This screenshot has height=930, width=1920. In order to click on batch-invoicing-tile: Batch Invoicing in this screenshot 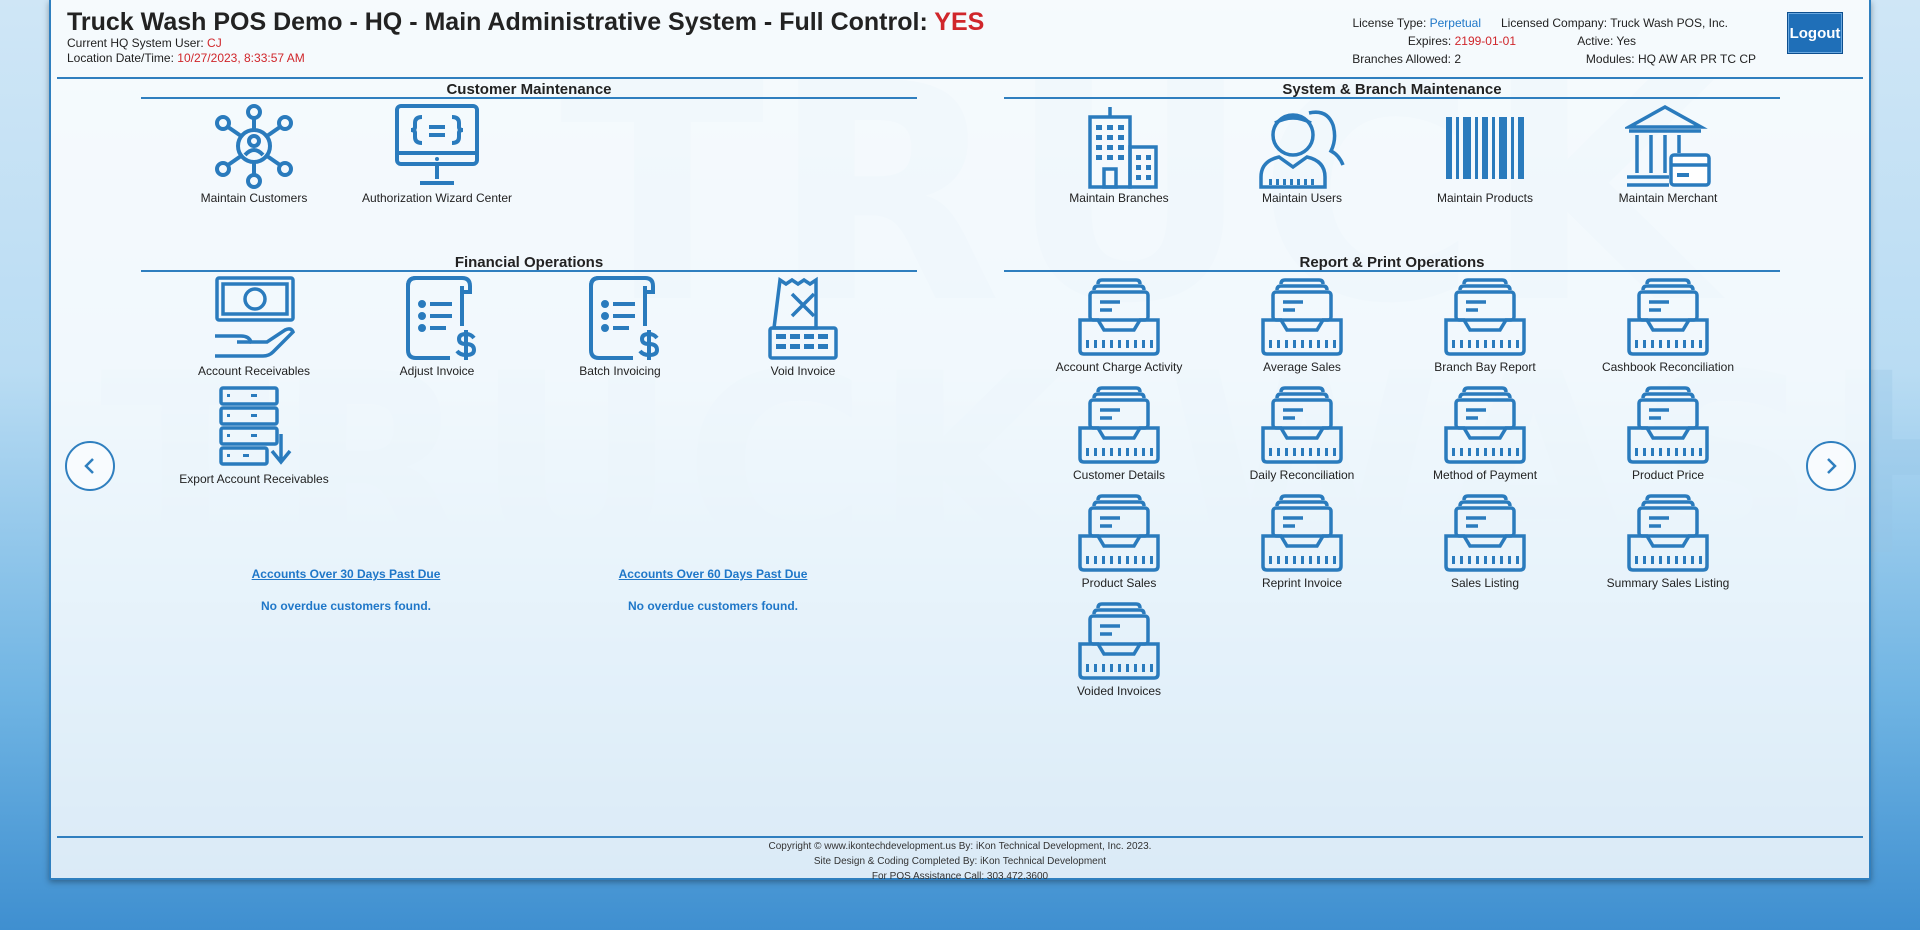, I will do `click(620, 327)`.